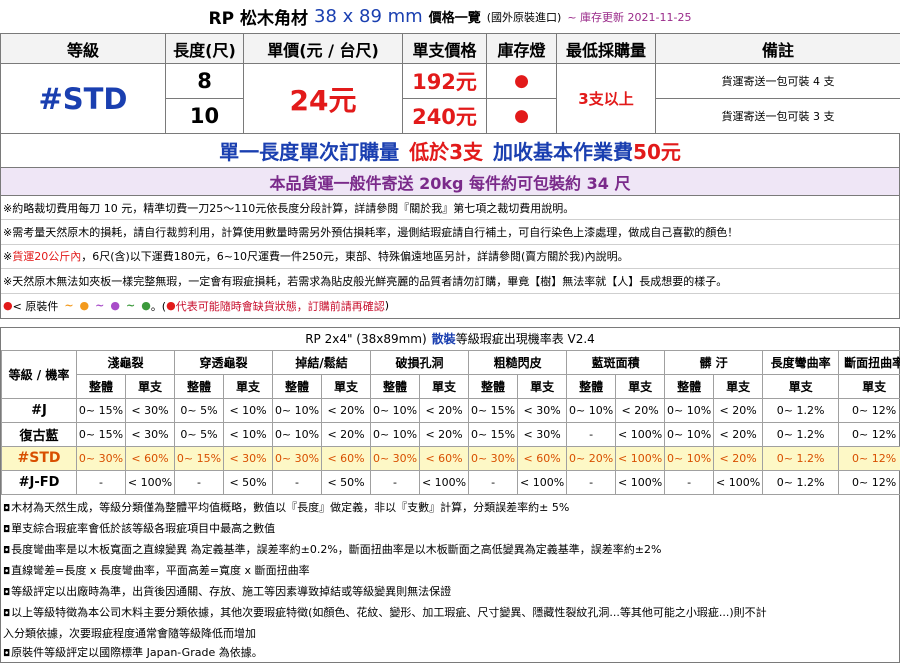 This screenshot has width=900, height=664. What do you see at coordinates (521, 116) in the screenshot?
I see `stock-light-icon: ●` at bounding box center [521, 116].